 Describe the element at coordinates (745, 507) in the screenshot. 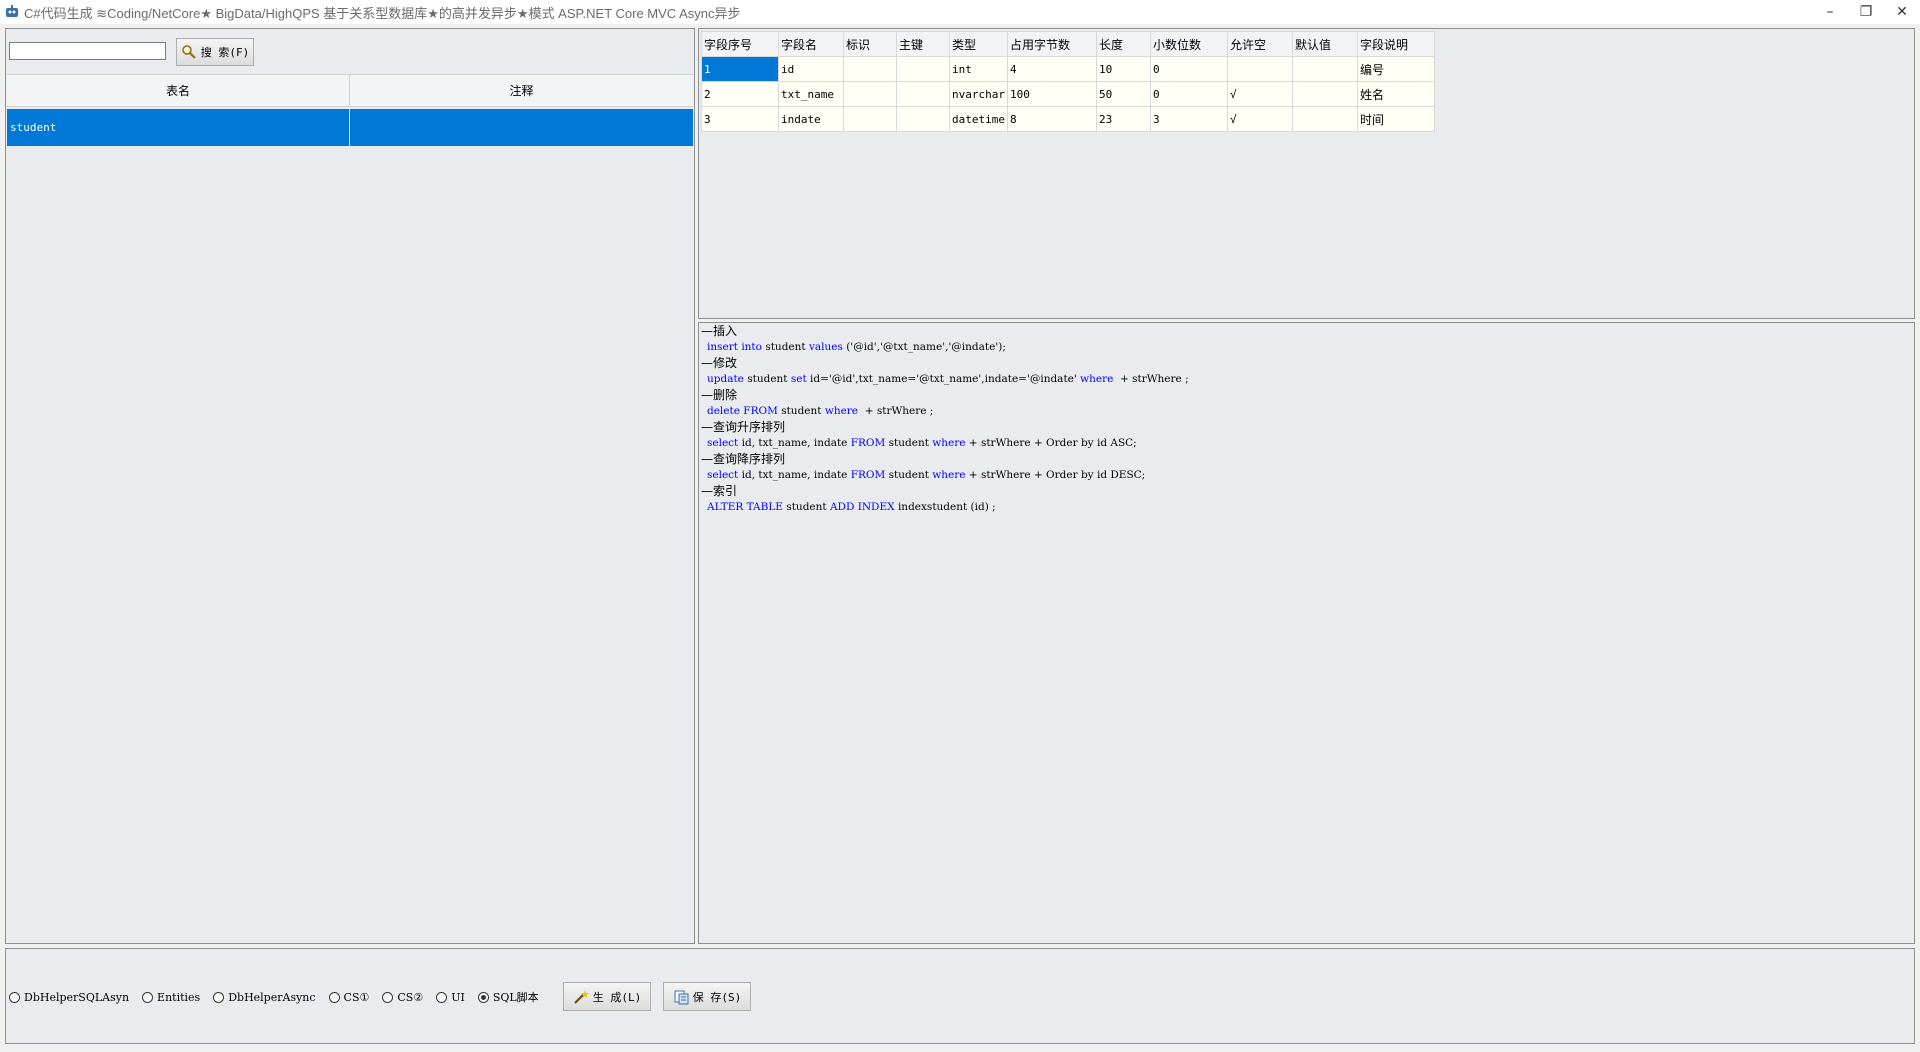

I see `sql-keyword: ALTER TABLE` at that location.